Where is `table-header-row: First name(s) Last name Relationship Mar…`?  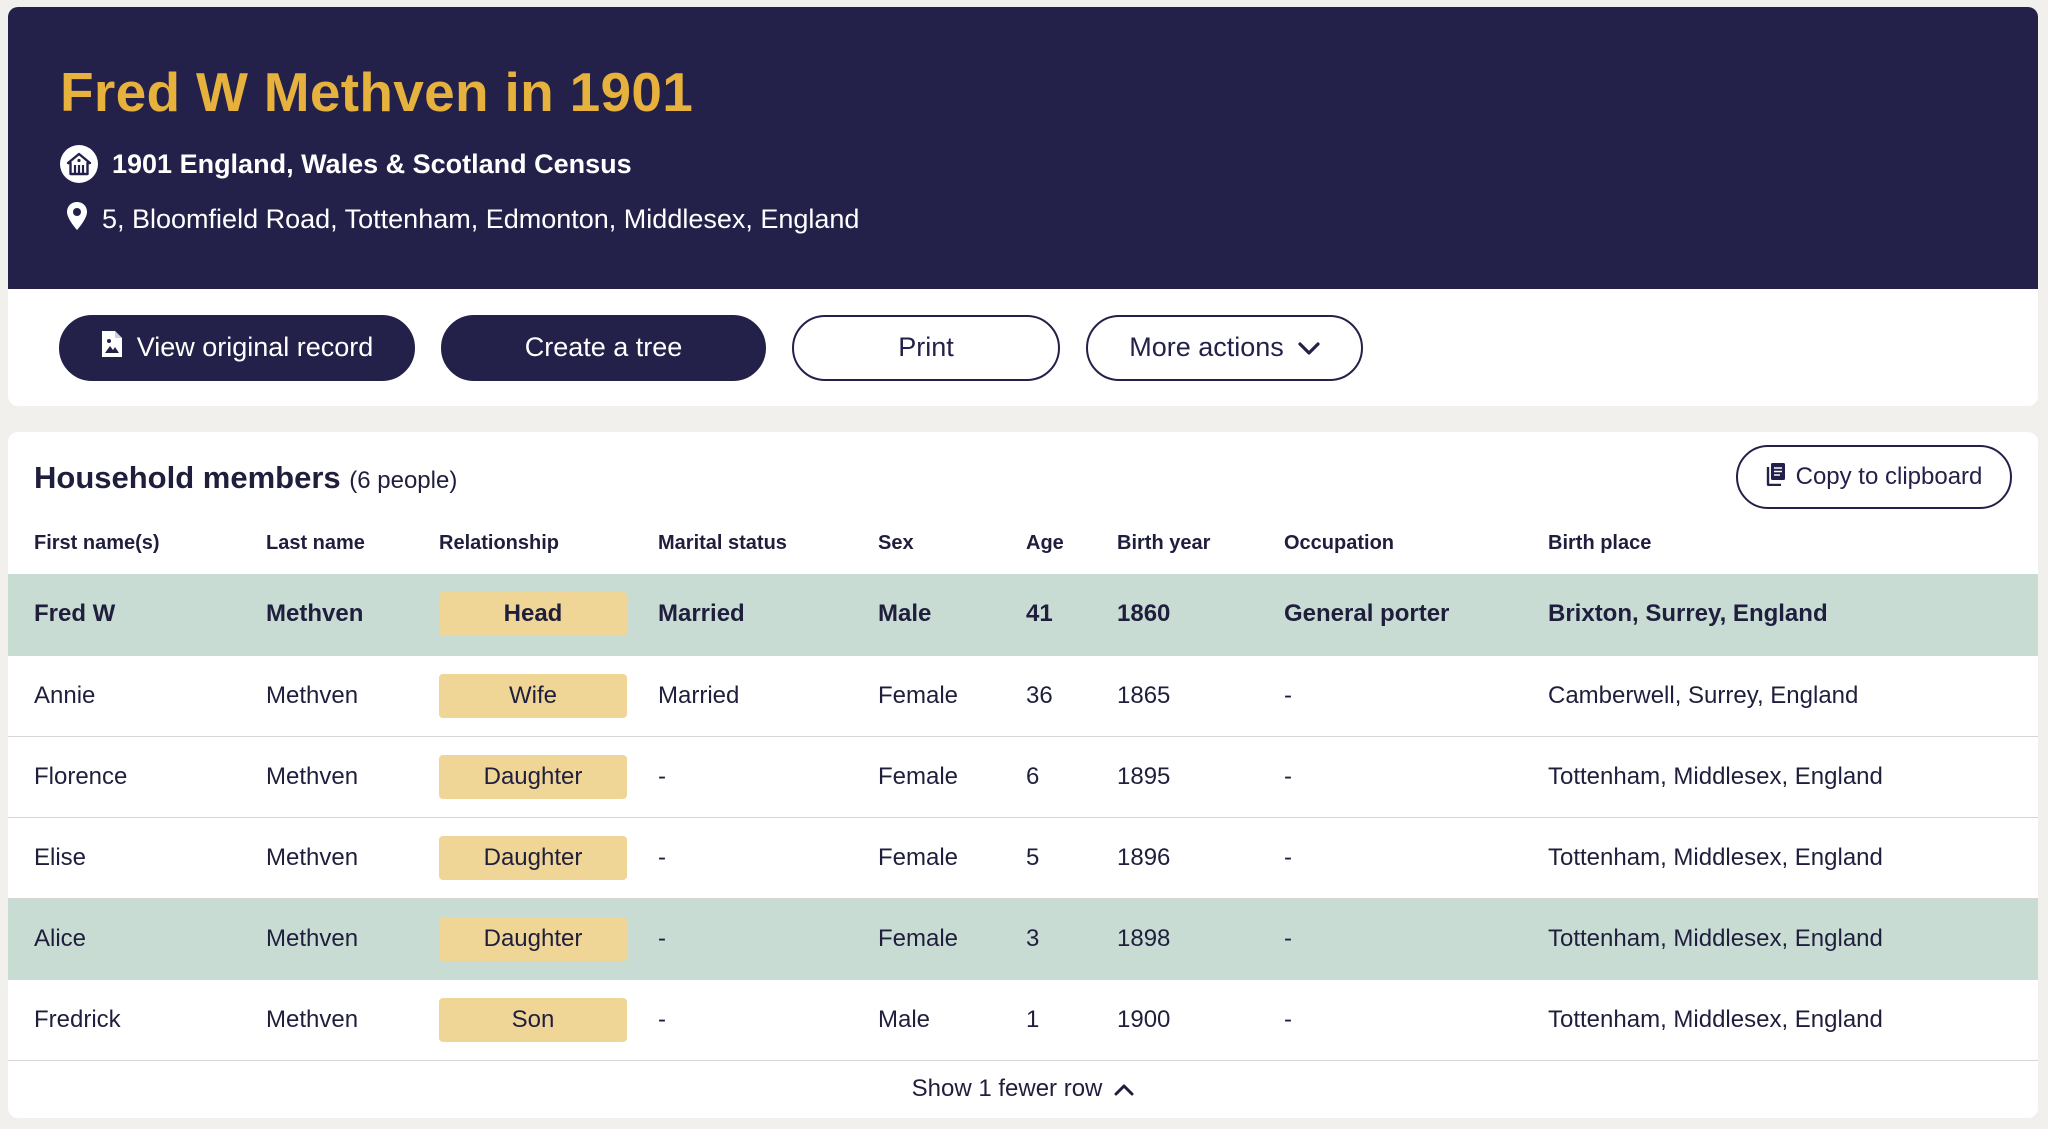
table-header-row: First name(s) Last name Relationship Mar… is located at coordinates (1023, 553).